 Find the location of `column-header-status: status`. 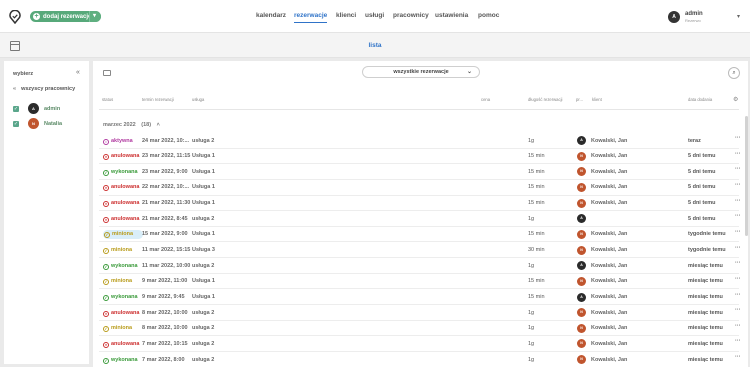

column-header-status: status is located at coordinates (107, 99).